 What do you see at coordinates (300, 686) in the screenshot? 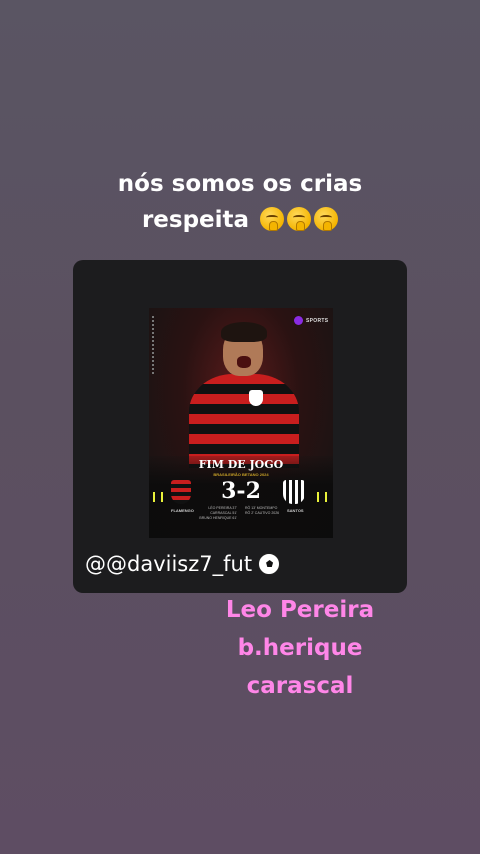
I see `name-line: carascal` at bounding box center [300, 686].